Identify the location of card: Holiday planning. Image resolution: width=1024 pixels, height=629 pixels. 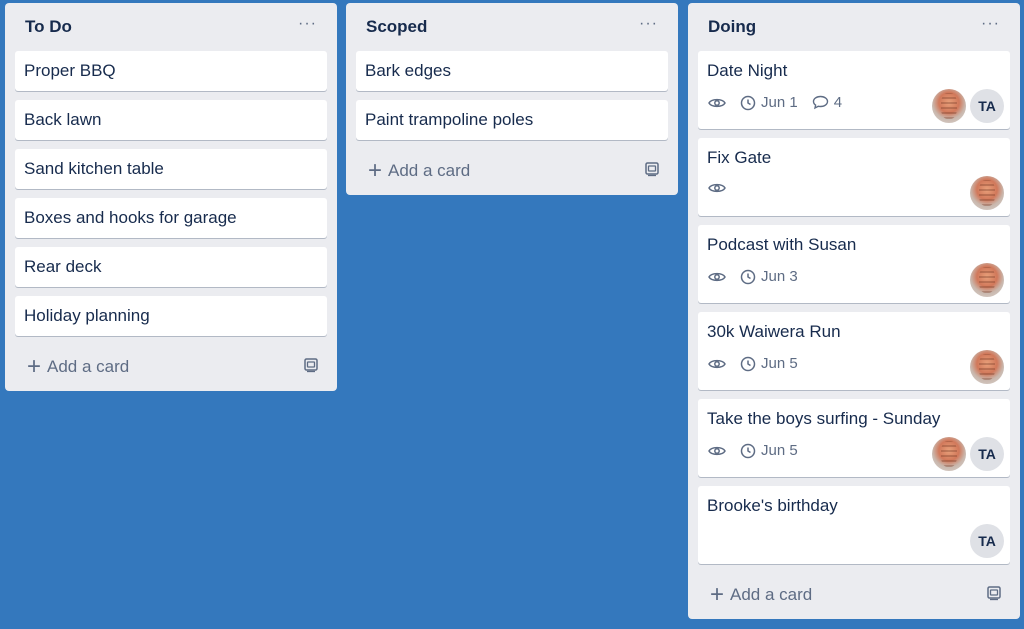
(171, 316).